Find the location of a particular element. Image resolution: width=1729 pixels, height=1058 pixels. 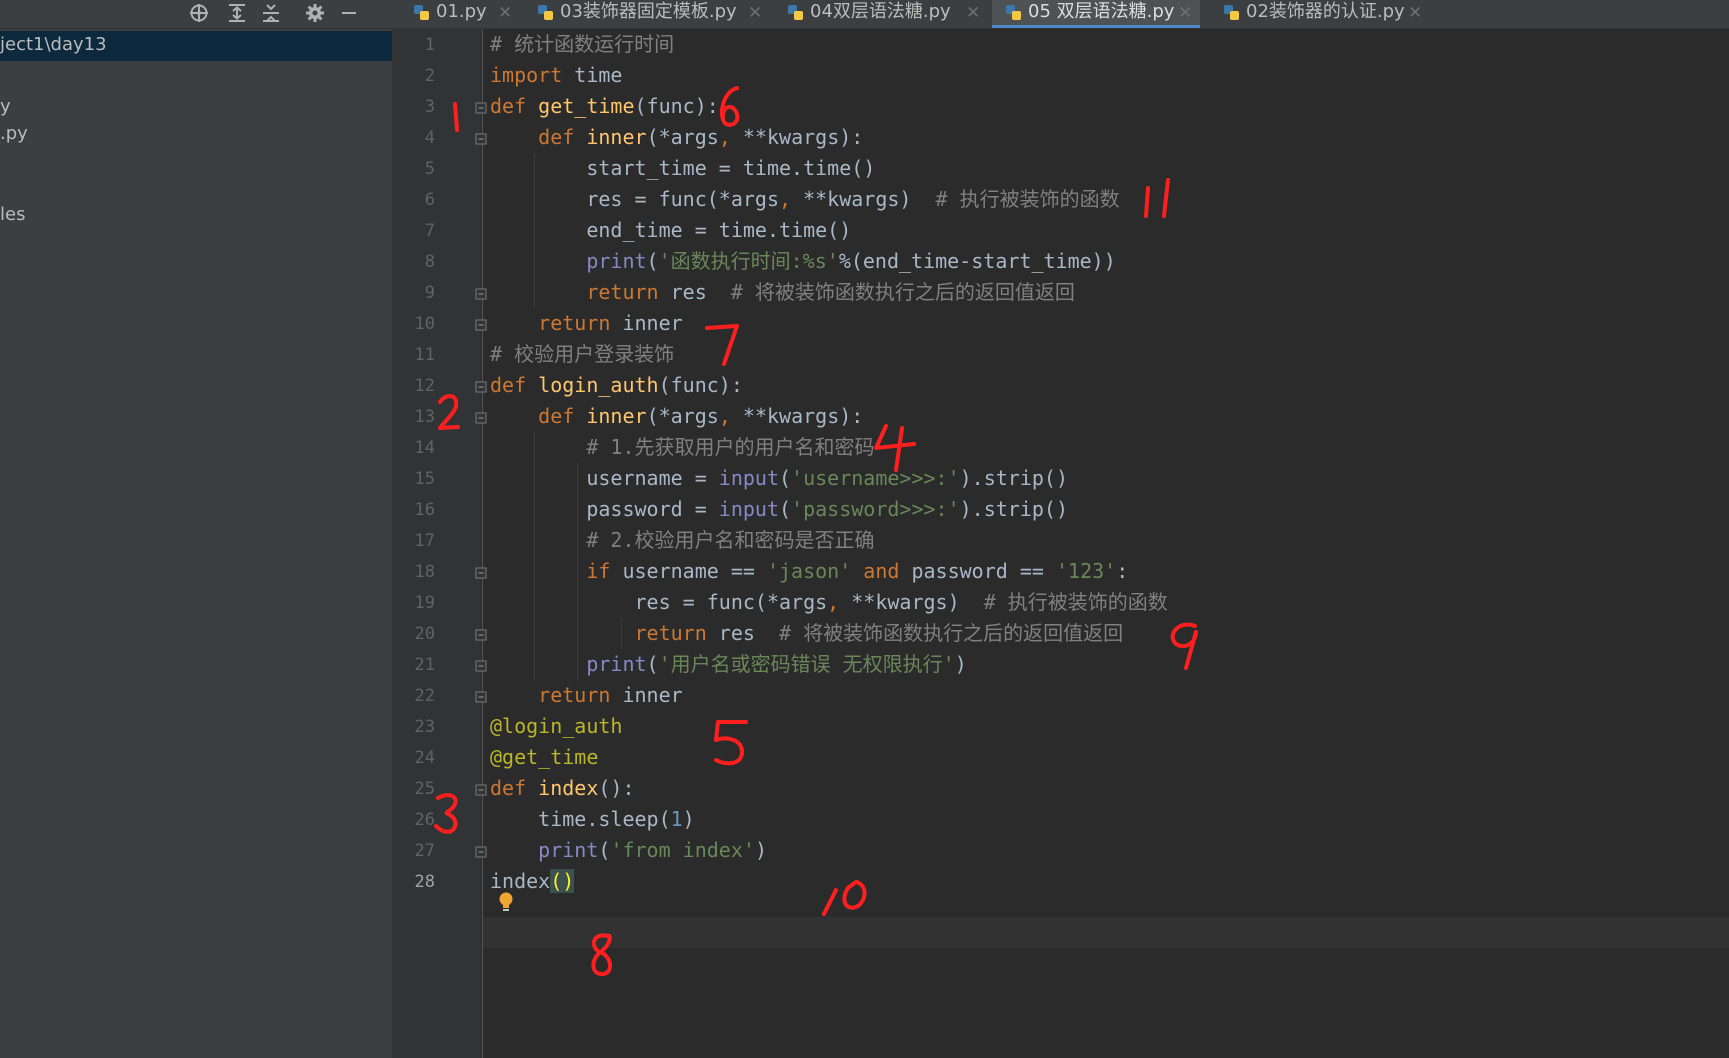

line-number: 1 is located at coordinates (429, 45).